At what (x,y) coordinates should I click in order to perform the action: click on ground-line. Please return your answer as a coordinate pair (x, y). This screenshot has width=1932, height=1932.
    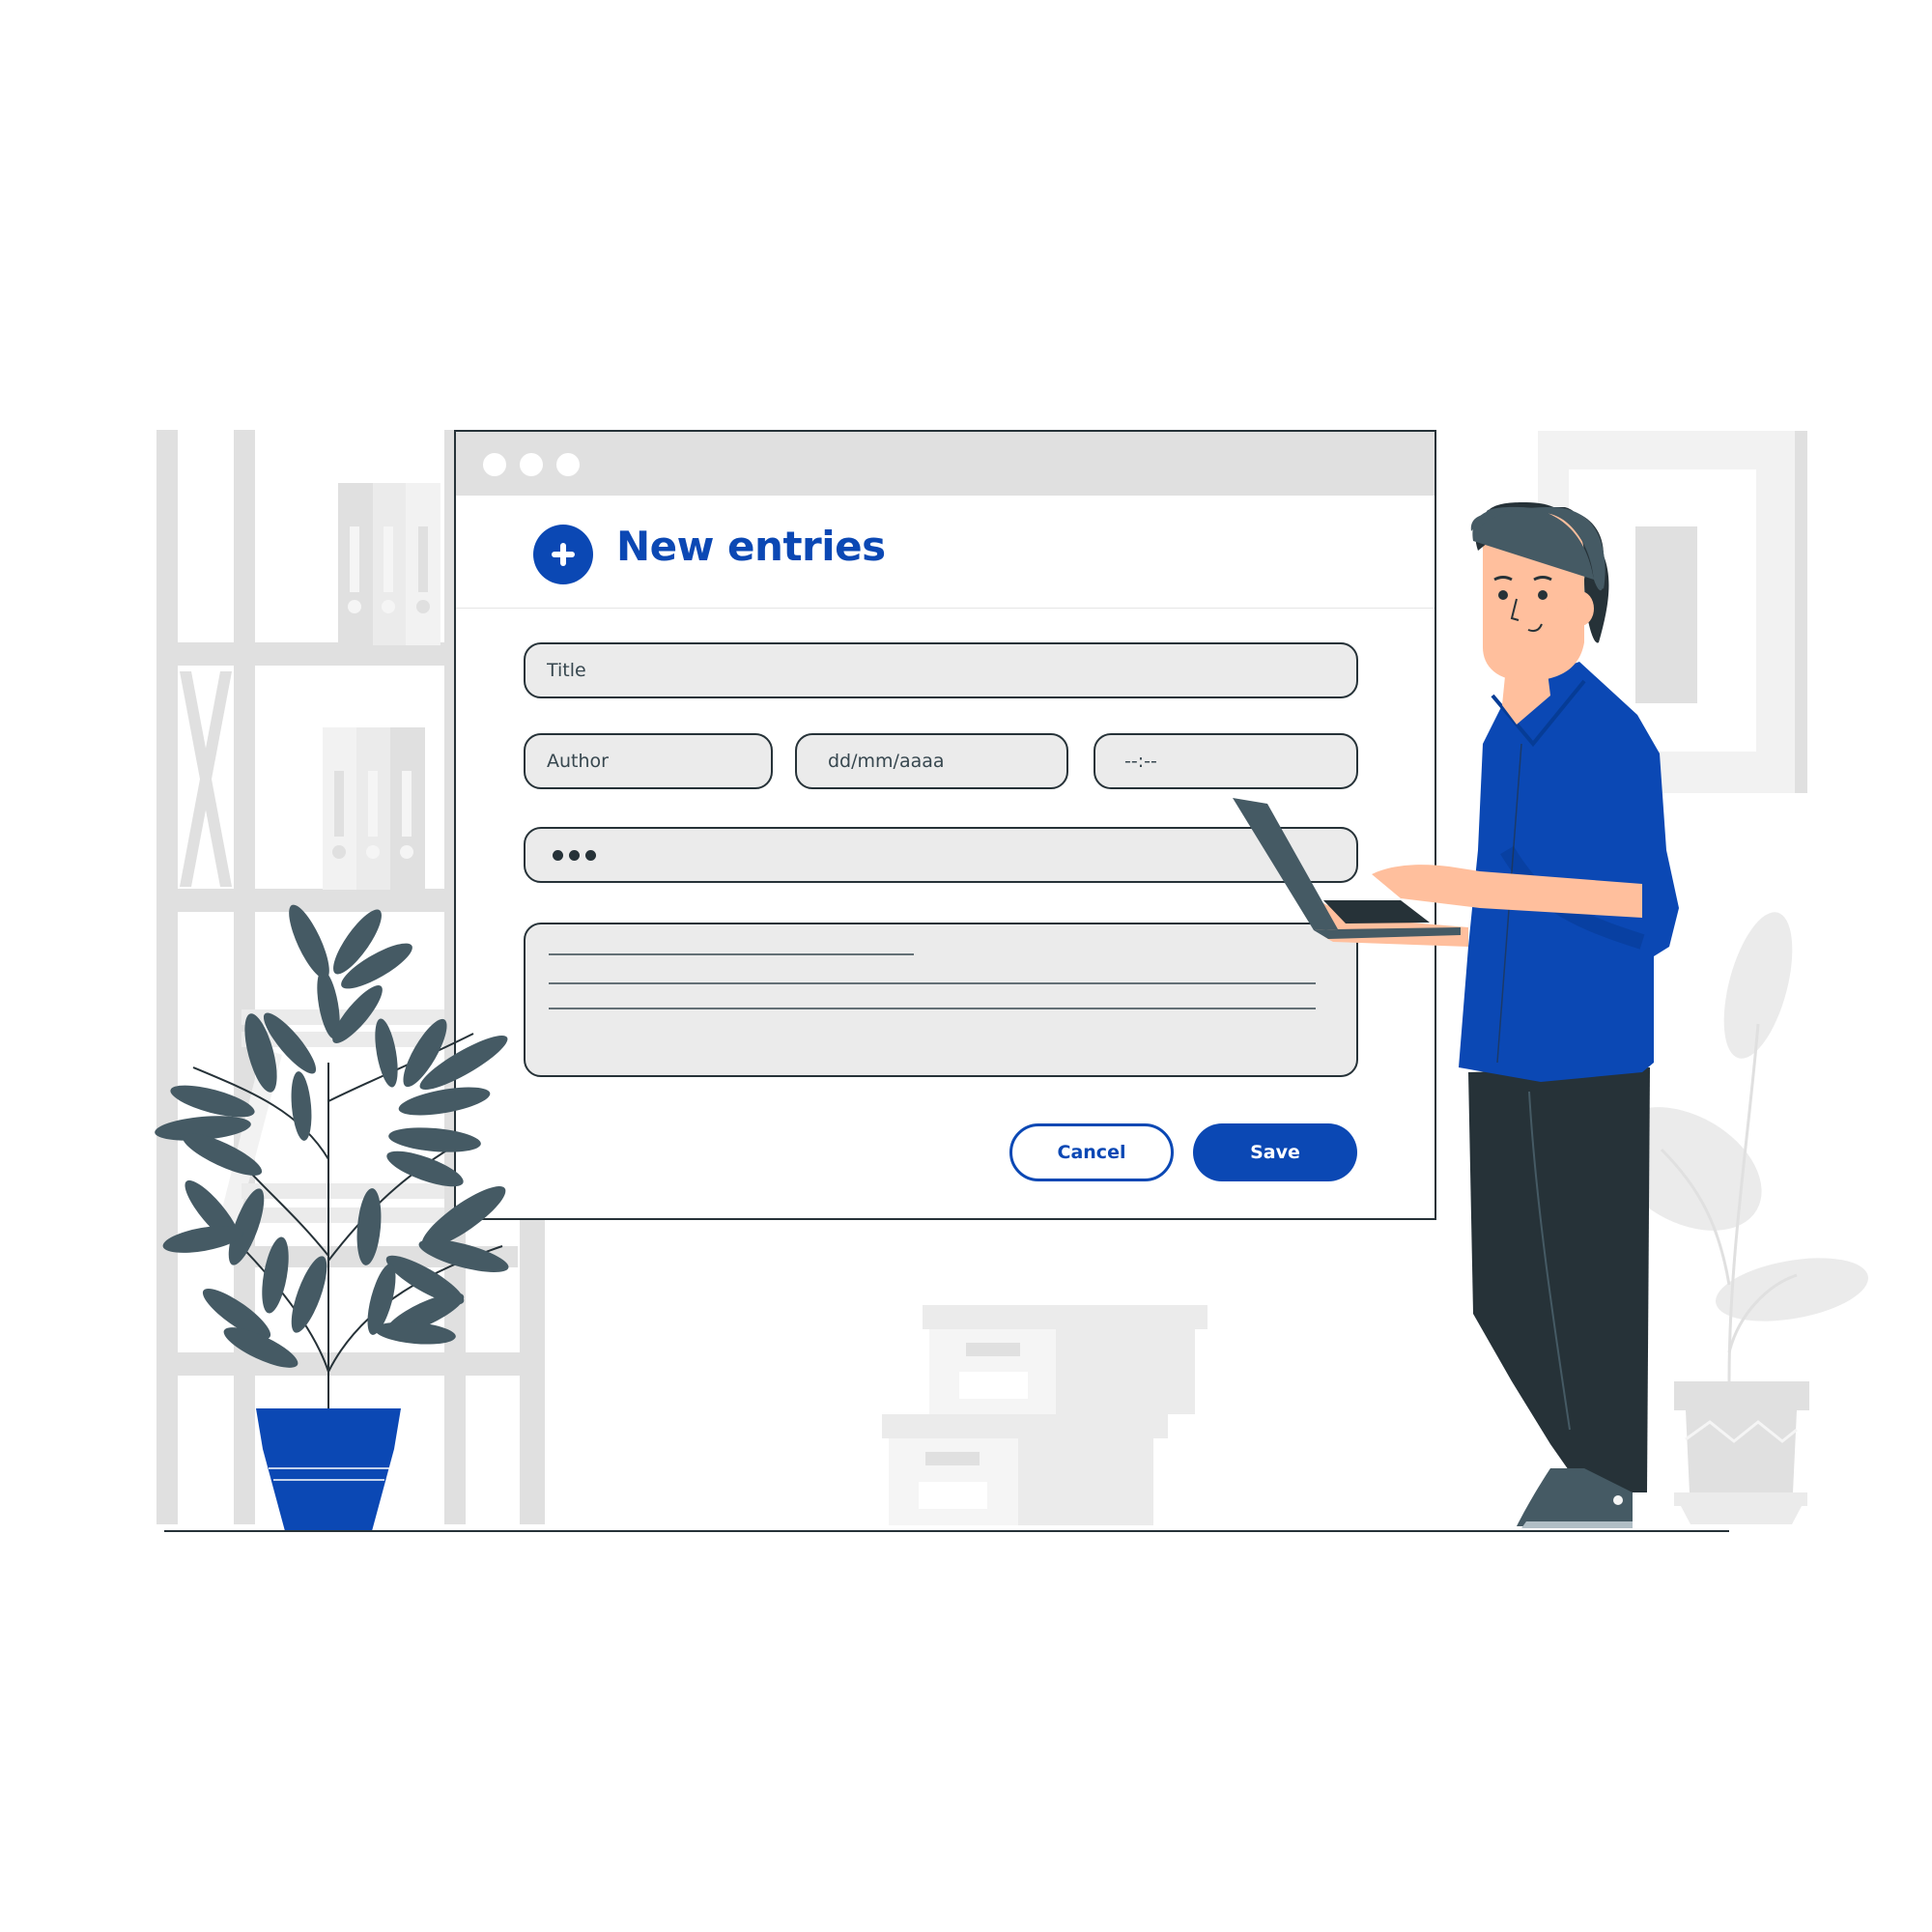
    Looking at the image, I should click on (946, 1531).